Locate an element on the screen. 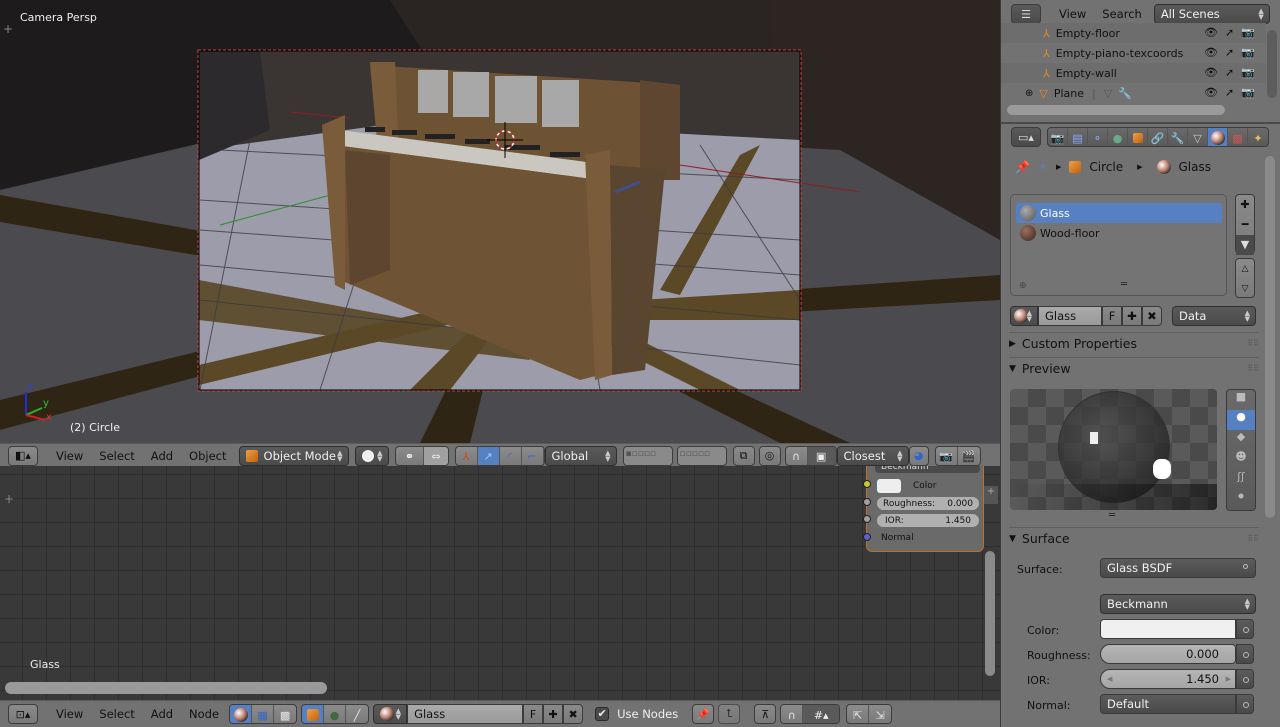 The height and width of the screenshot is (727, 1280). wrench-icon: 🔧 is located at coordinates (1125, 93).